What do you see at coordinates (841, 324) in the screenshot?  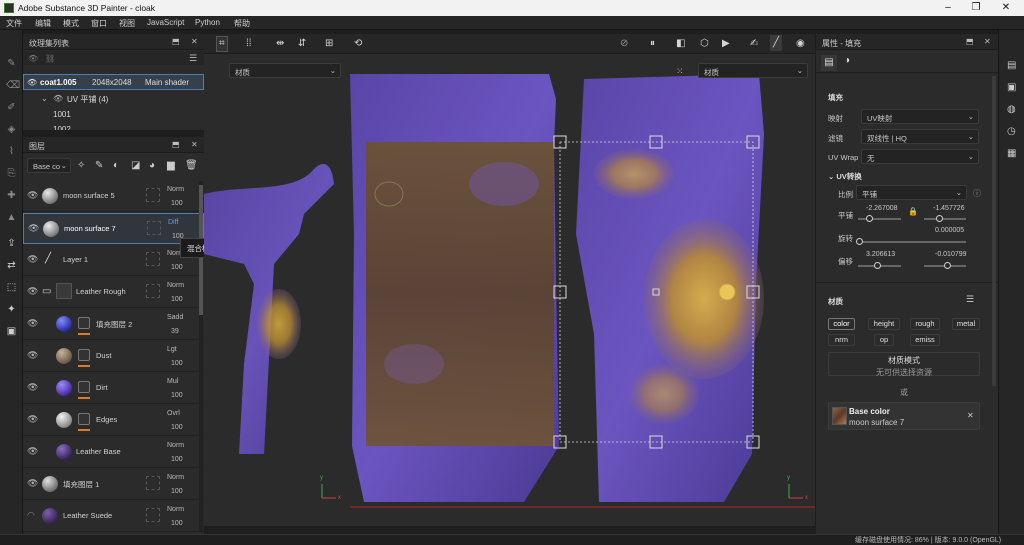 I see `channel-color-button: color` at bounding box center [841, 324].